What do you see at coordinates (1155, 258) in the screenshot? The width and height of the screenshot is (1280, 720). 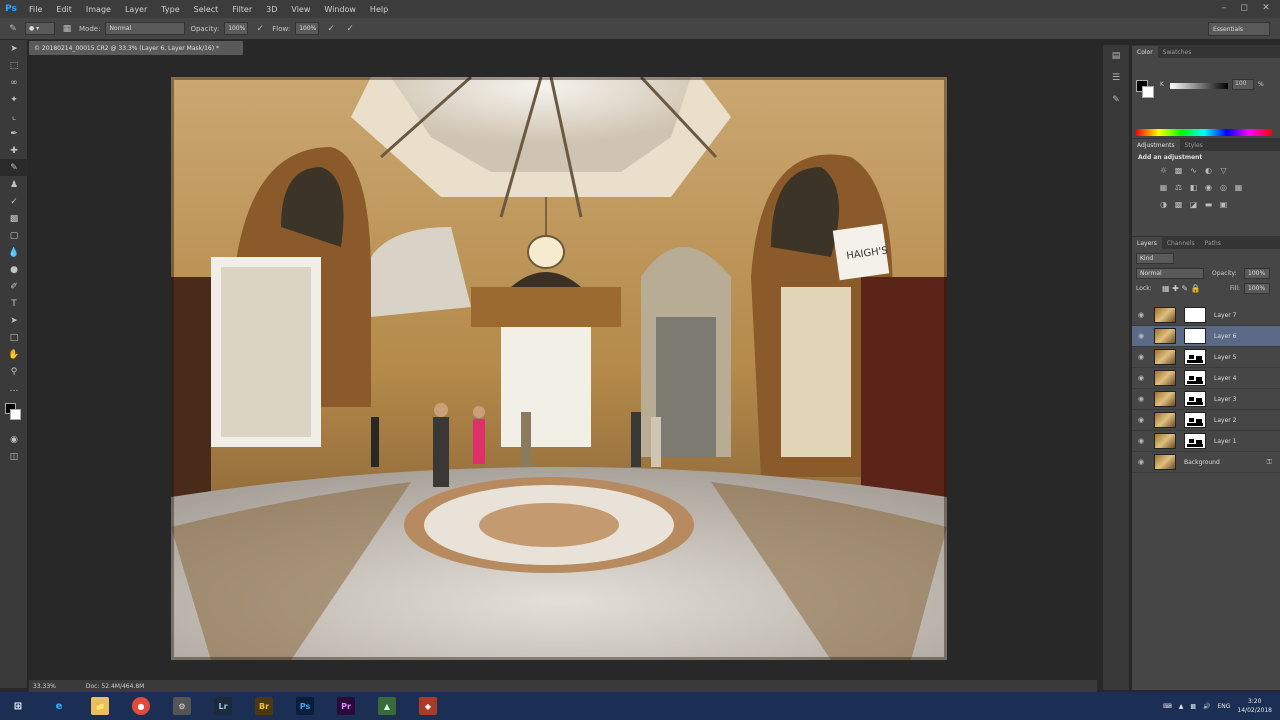 I see `layer-filter-kind: Kind` at bounding box center [1155, 258].